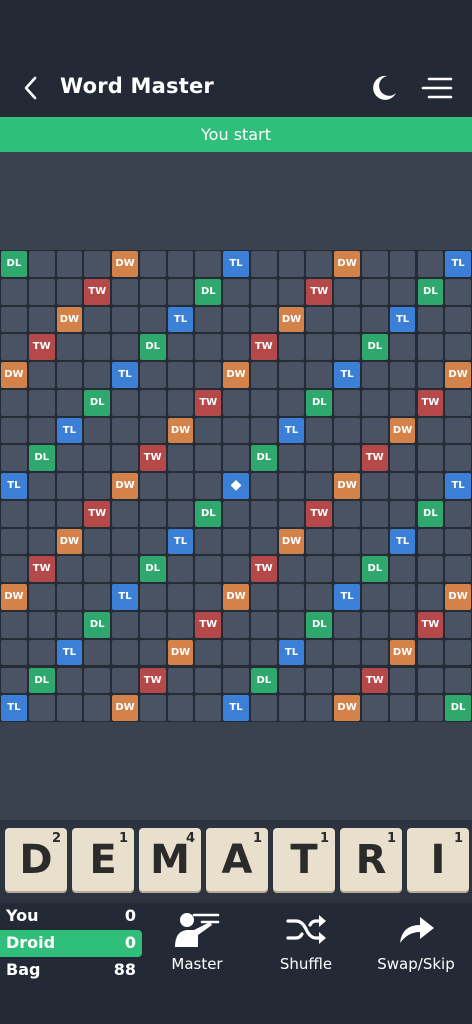  Describe the element at coordinates (31, 88) in the screenshot. I see `chevron-left-icon` at that location.